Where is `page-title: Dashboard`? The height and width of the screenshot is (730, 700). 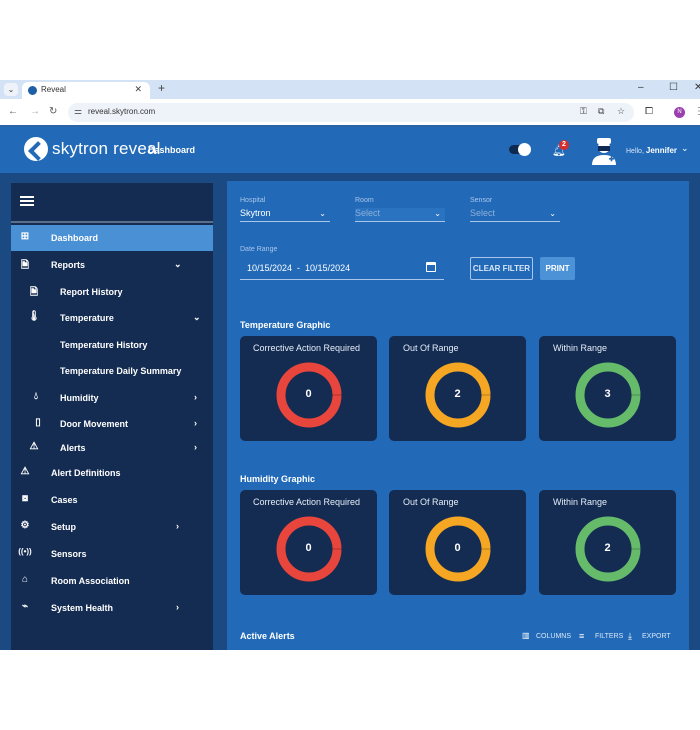 page-title: Dashboard is located at coordinates (172, 150).